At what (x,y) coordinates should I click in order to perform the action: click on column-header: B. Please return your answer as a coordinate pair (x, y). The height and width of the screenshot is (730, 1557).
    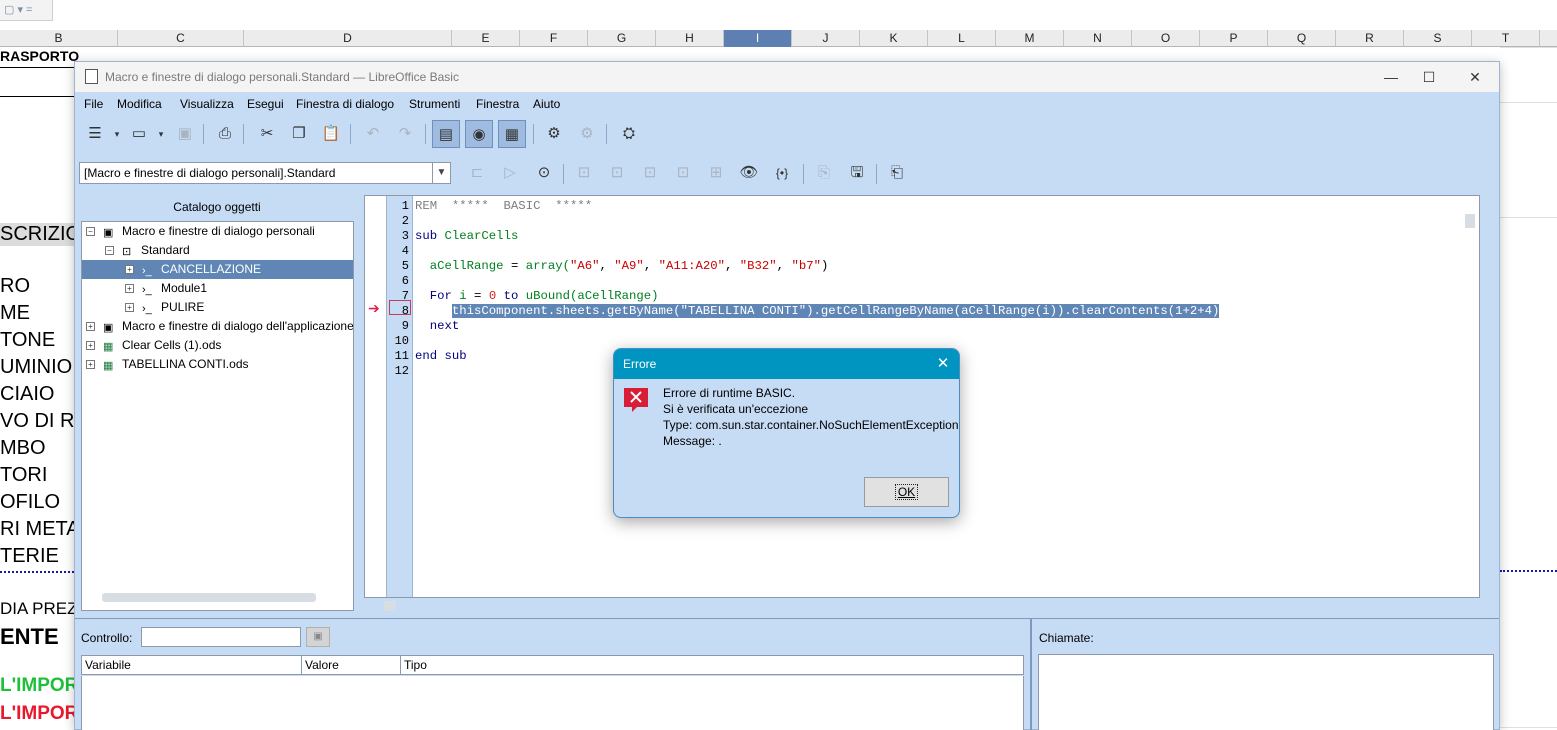
    Looking at the image, I should click on (59, 38).